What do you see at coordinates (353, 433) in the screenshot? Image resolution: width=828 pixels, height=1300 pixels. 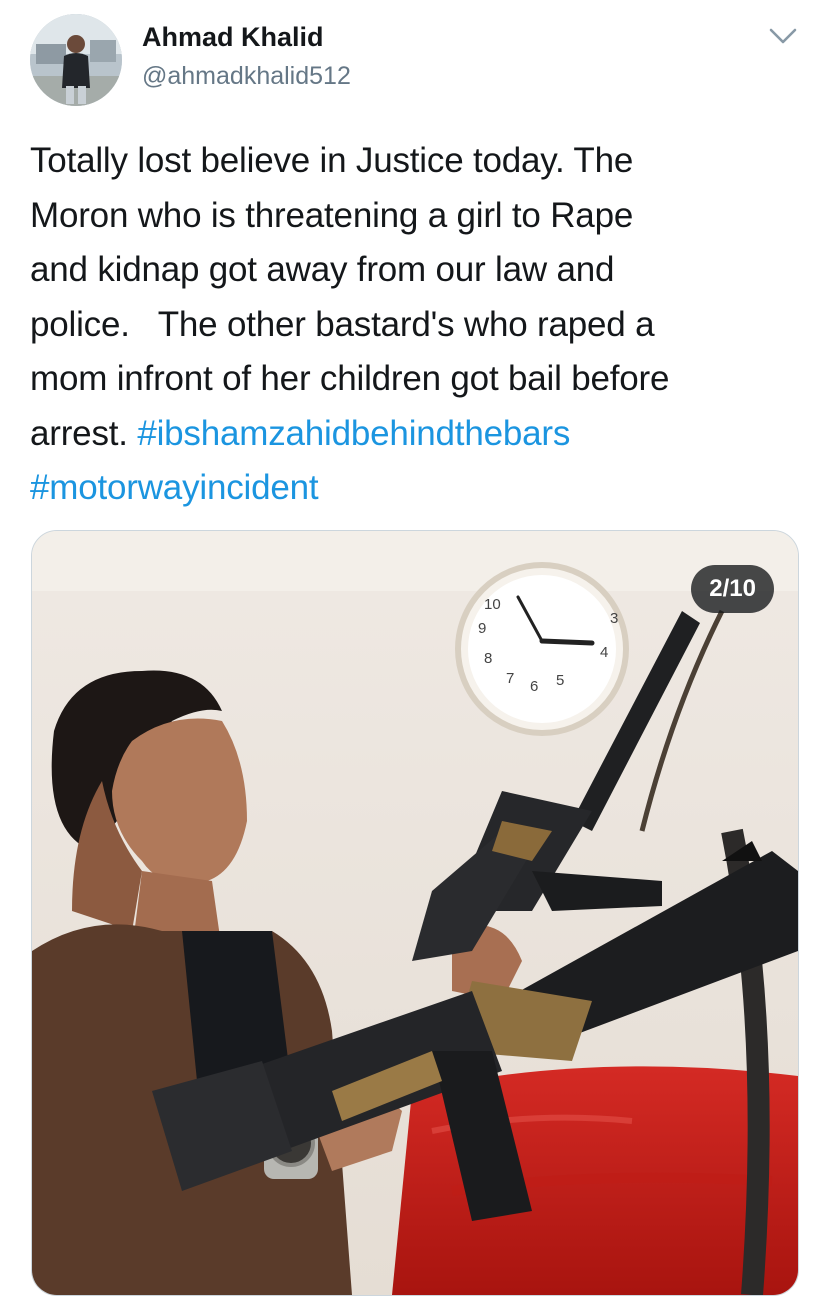 I see `hashtag-link: #ibshamzahidbehindthebars` at bounding box center [353, 433].